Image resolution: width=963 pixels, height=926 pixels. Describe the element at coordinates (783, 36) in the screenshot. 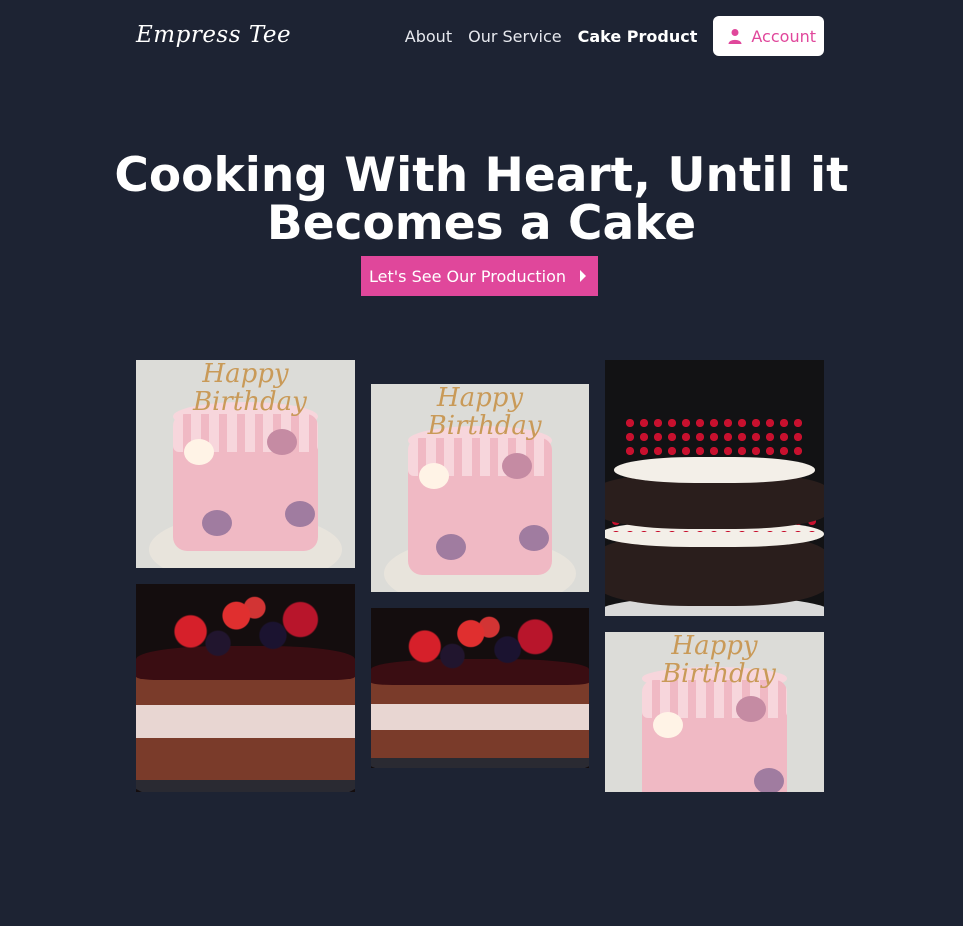

I see `account-label: Account` at that location.